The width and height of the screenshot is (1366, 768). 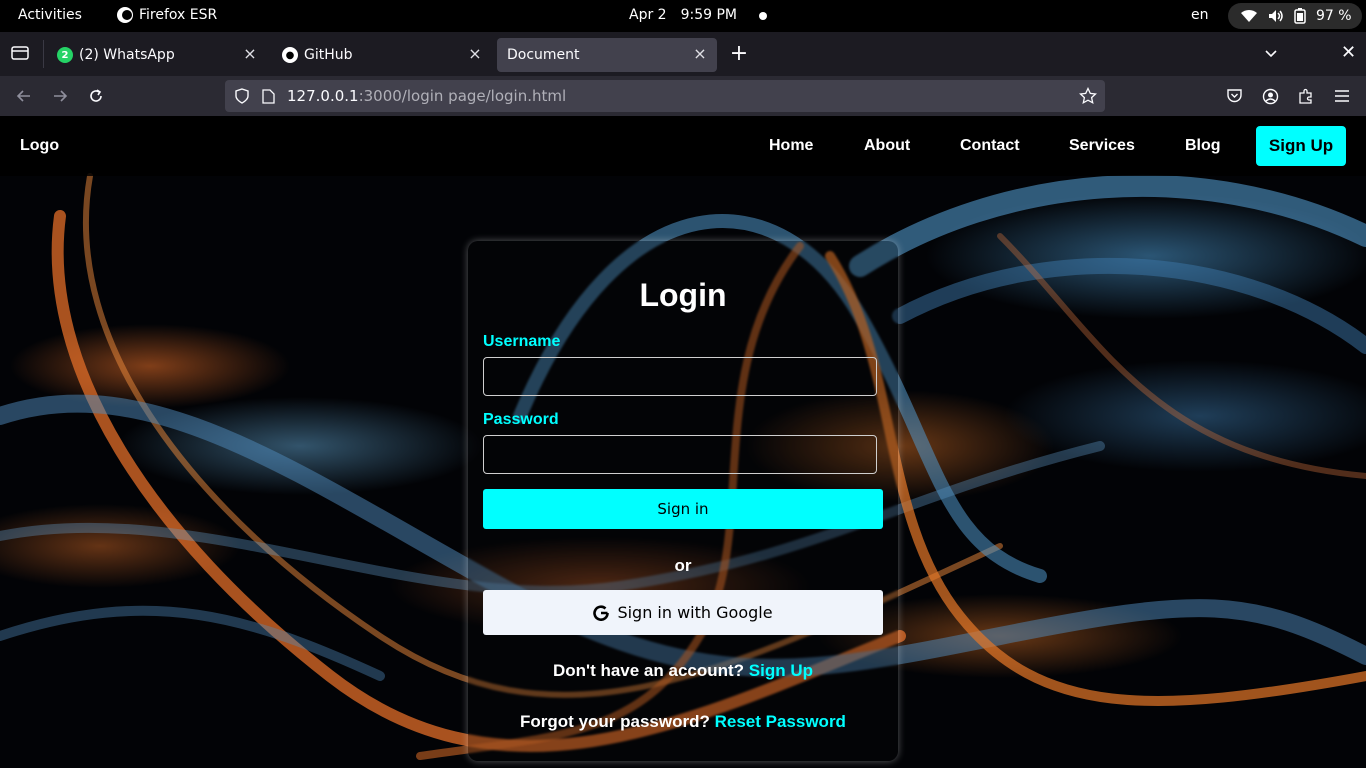 I want to click on navigation-toolbar: 127.0.0.1:3000/login page/login.html, so click(x=683, y=96).